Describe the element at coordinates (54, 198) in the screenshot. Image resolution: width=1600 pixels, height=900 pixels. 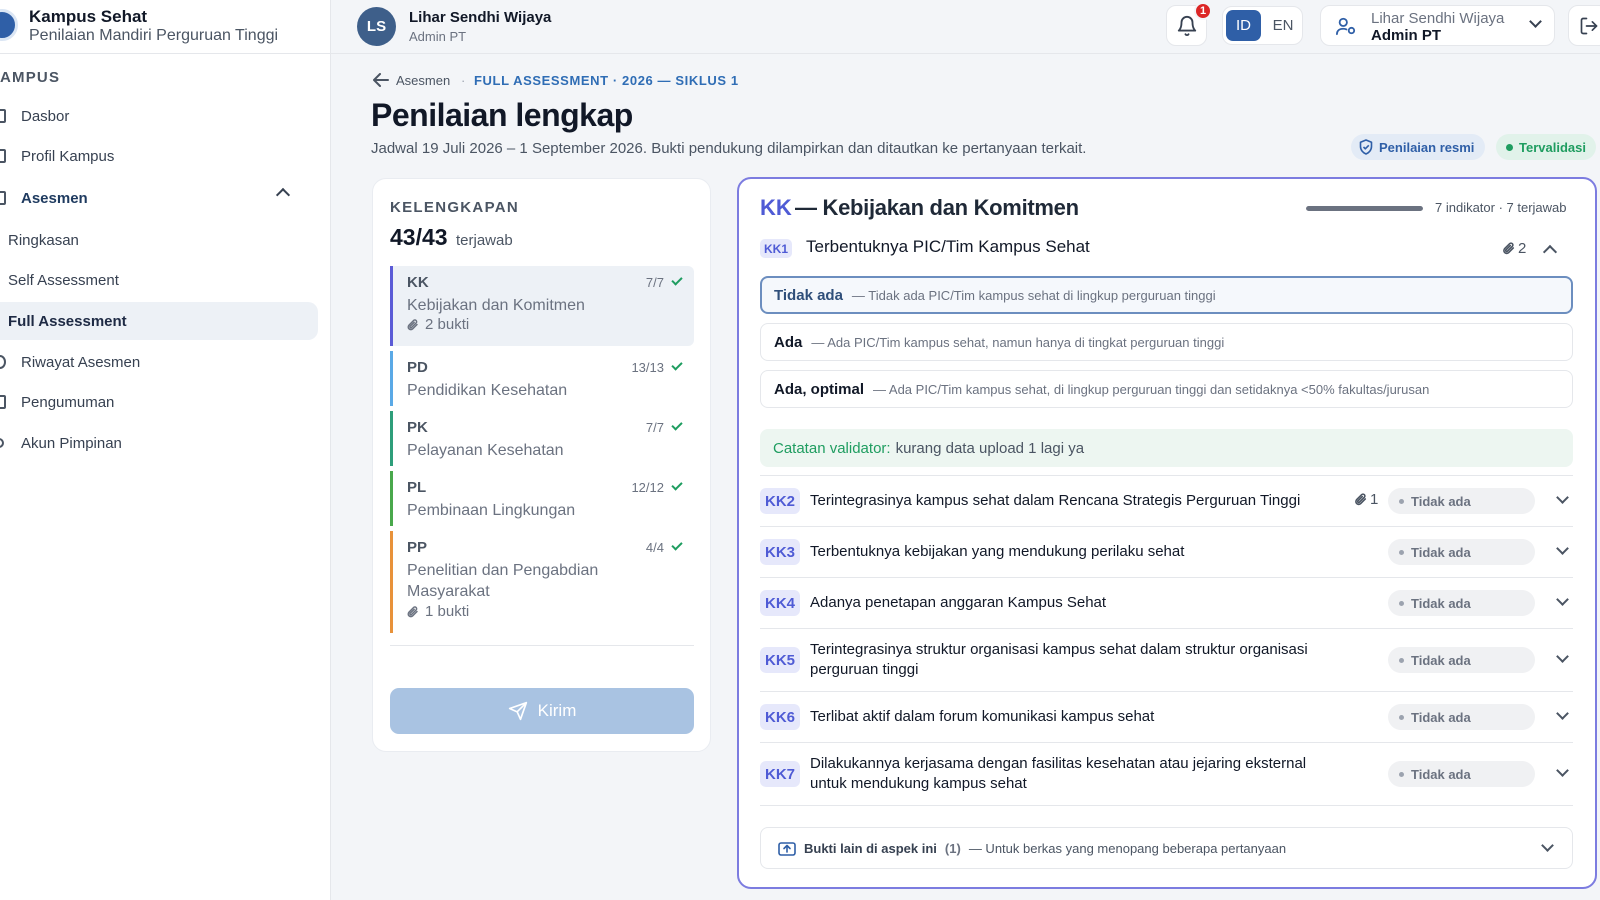
I see `sidebar-item-label: Asesmen` at that location.